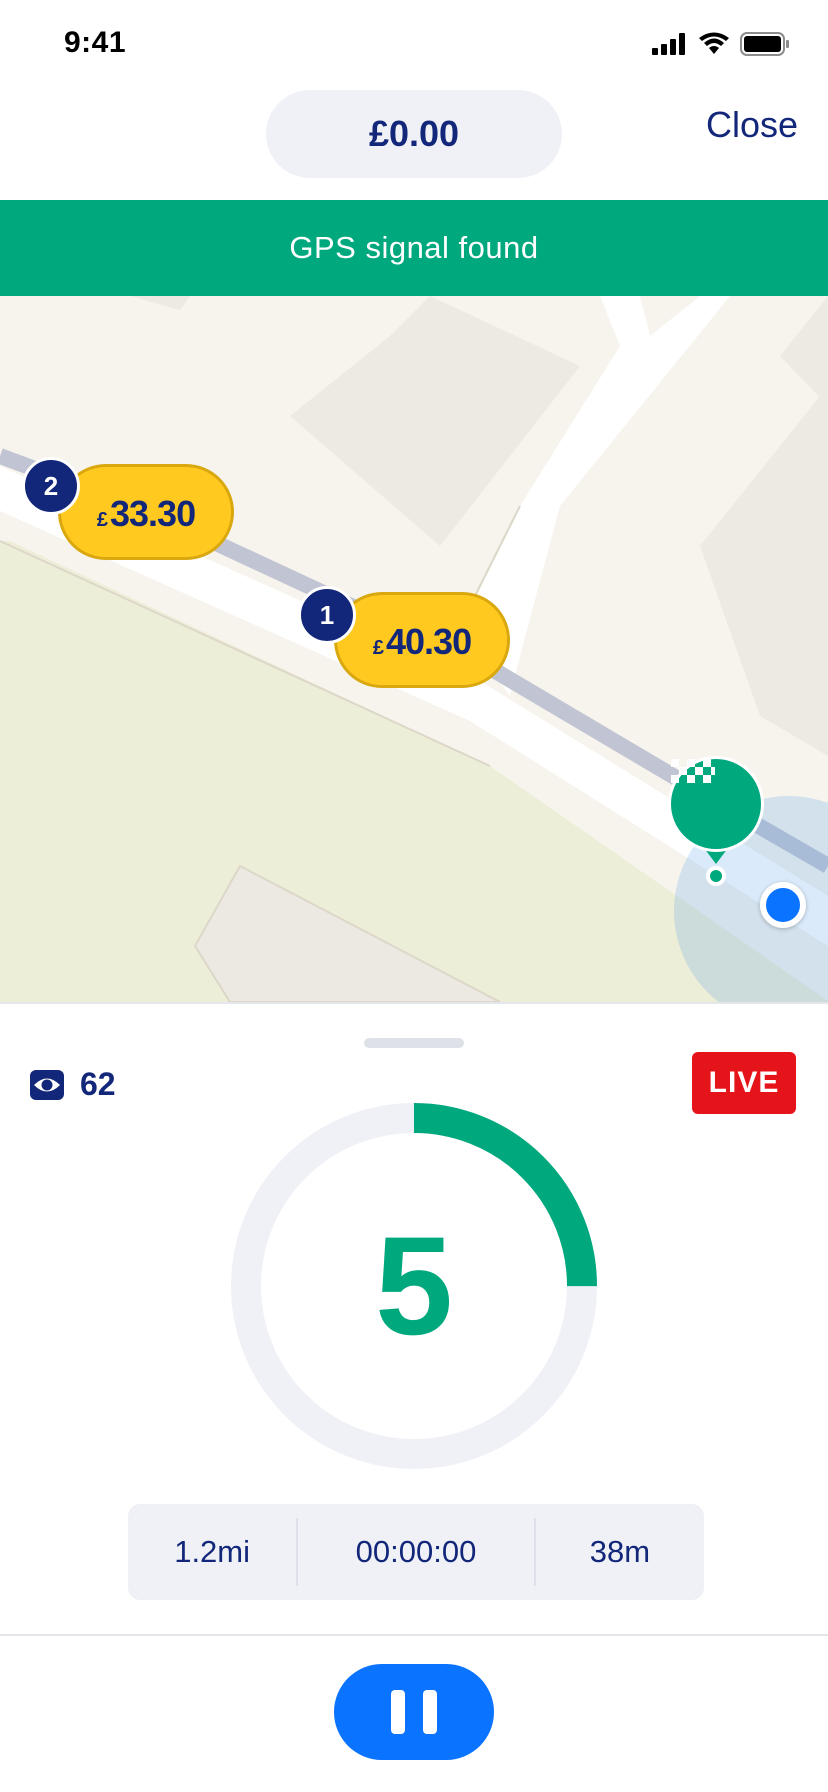 The width and height of the screenshot is (828, 1792). Describe the element at coordinates (764, 44) in the screenshot. I see `battery-icon` at that location.